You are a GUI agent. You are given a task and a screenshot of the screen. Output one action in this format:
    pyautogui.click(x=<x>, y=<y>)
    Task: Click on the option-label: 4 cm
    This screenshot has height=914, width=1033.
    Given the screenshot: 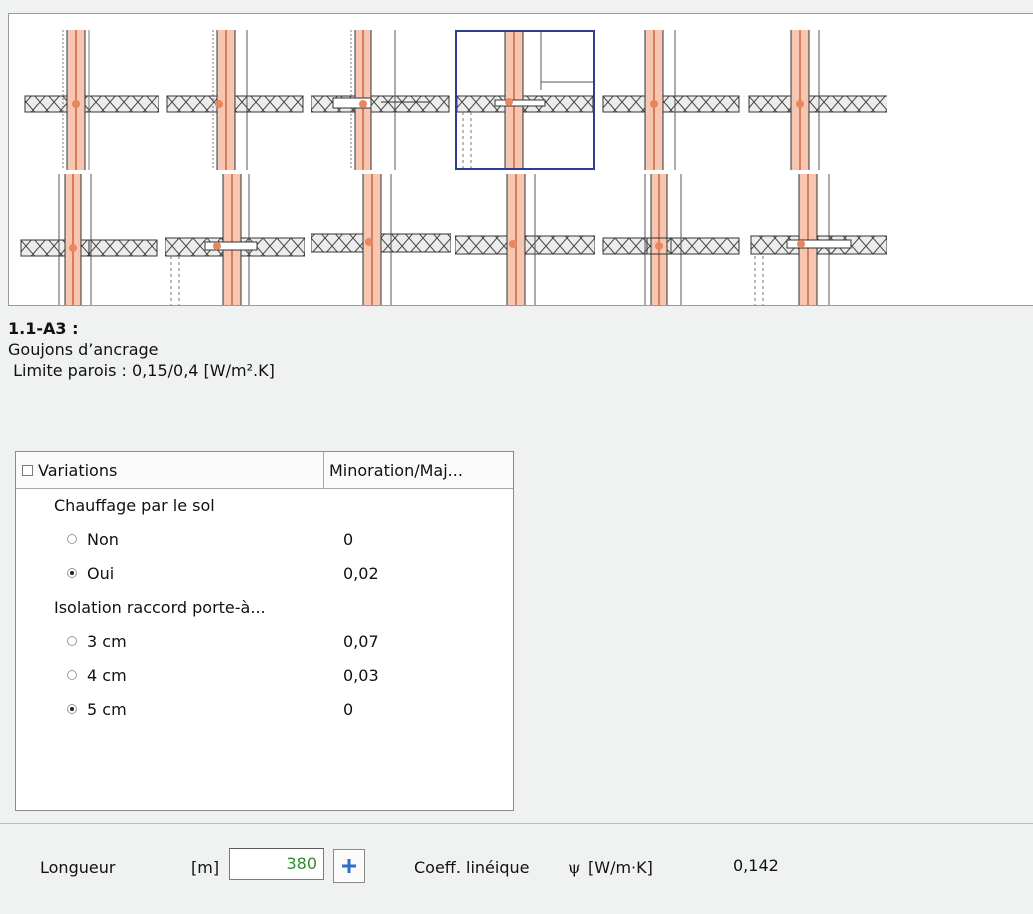 What is the action you would take?
    pyautogui.click(x=107, y=675)
    